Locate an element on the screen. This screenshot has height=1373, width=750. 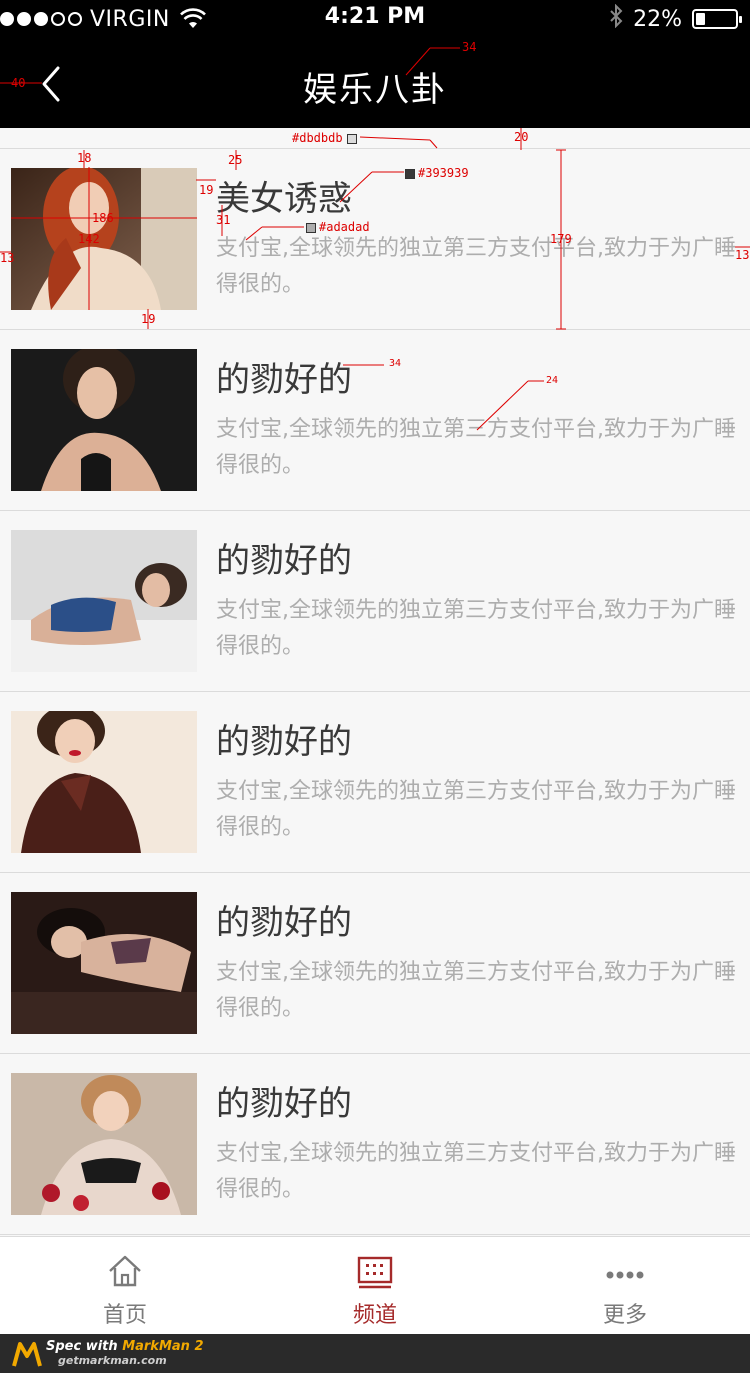
annotation-label: 20 is located at coordinates (521, 137).